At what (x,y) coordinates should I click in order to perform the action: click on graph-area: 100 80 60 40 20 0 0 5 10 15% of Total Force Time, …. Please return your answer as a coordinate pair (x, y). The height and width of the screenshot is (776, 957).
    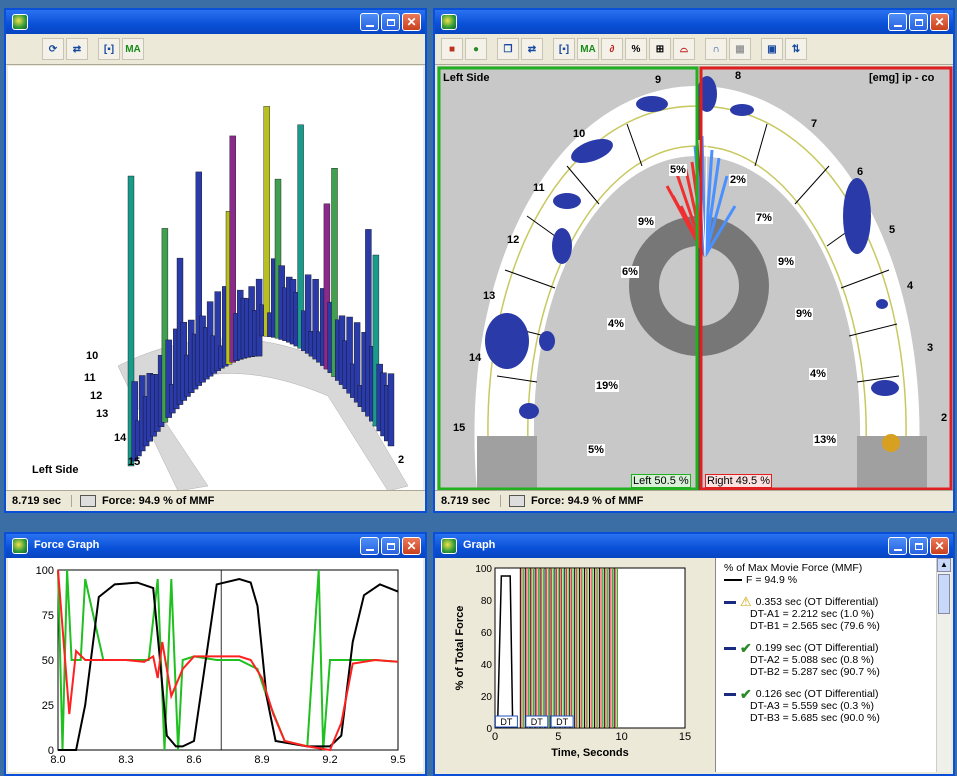
    Looking at the image, I should click on (574, 665).